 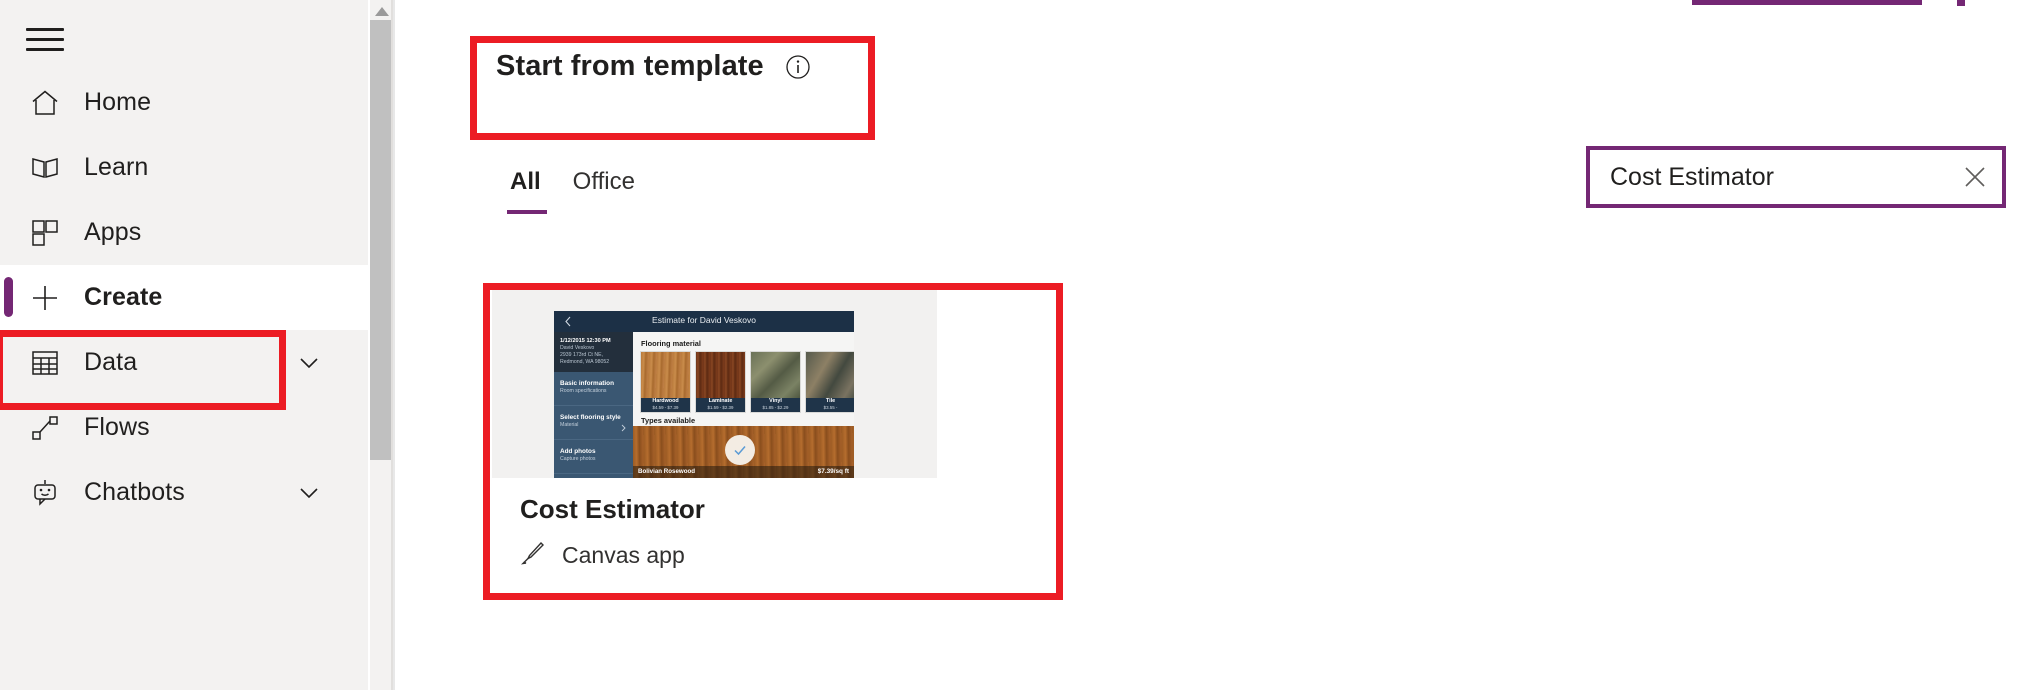 What do you see at coordinates (394, 345) in the screenshot?
I see `sidebar-divider` at bounding box center [394, 345].